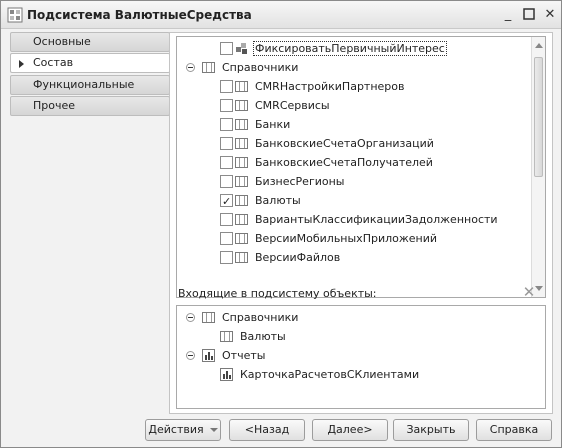  What do you see at coordinates (139, 15) in the screenshot?
I see `window-title: Подсистема ВалютныеСредства` at bounding box center [139, 15].